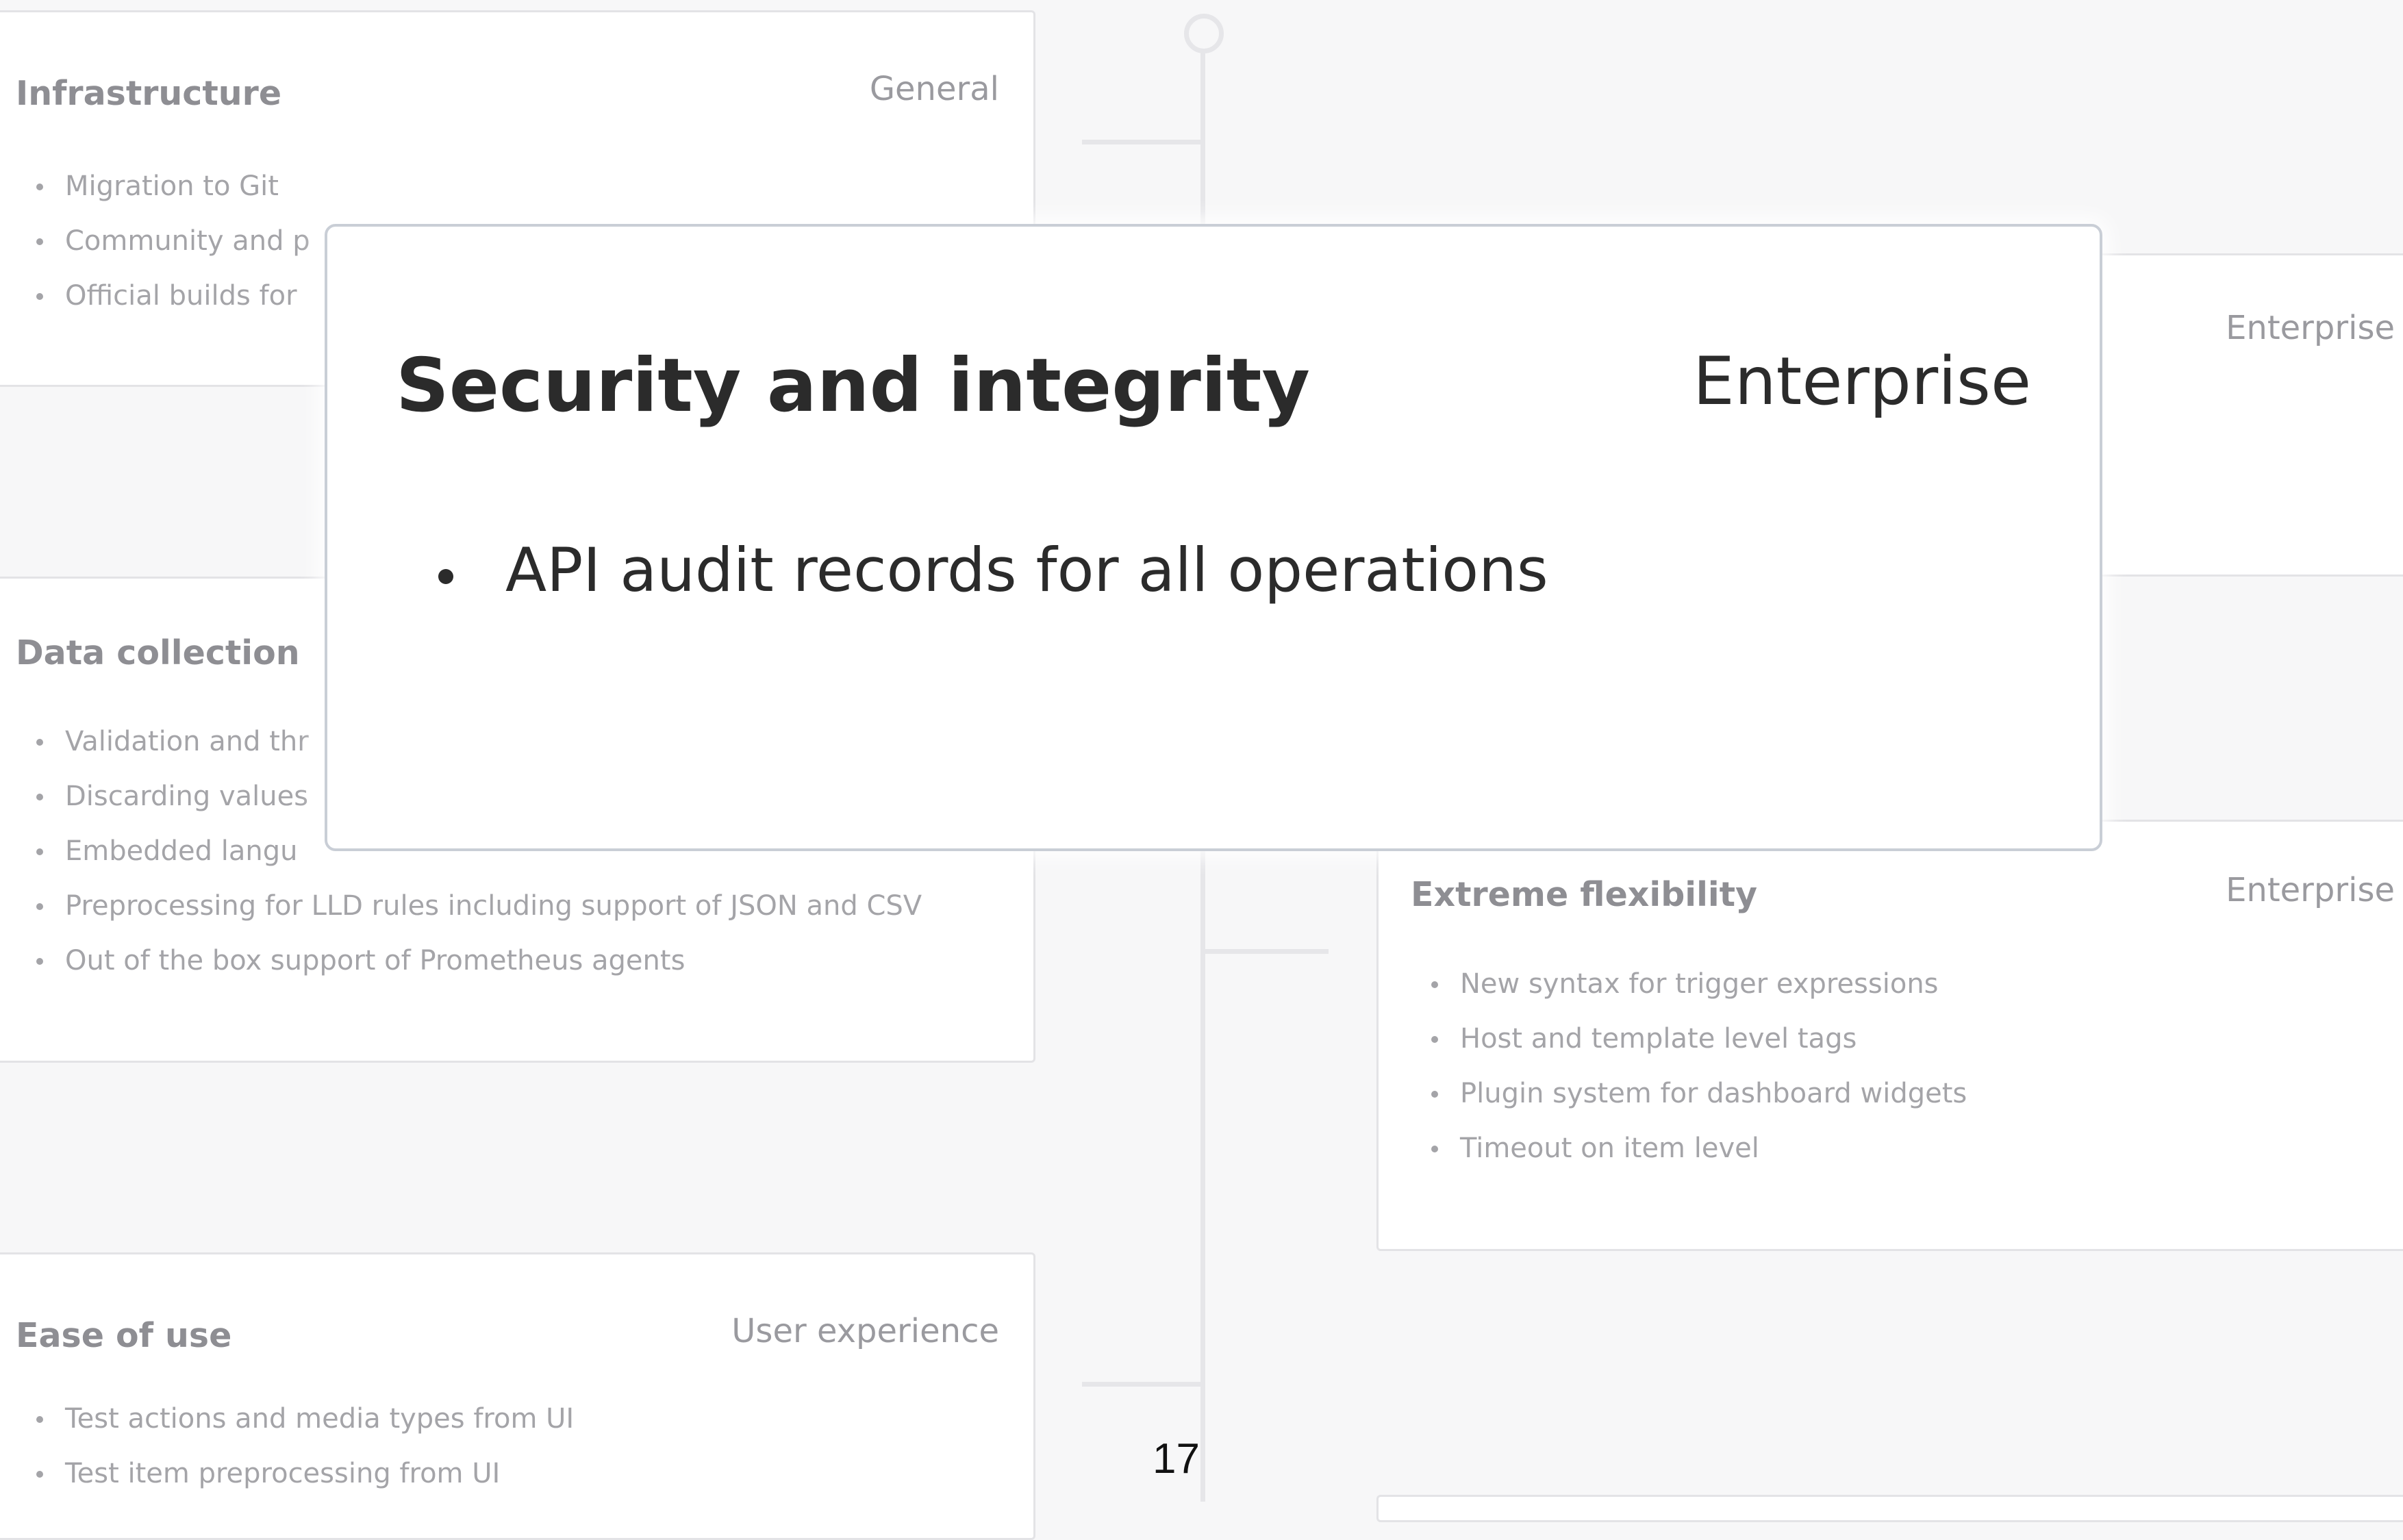  I want to click on card-tag: User experience, so click(865, 1331).